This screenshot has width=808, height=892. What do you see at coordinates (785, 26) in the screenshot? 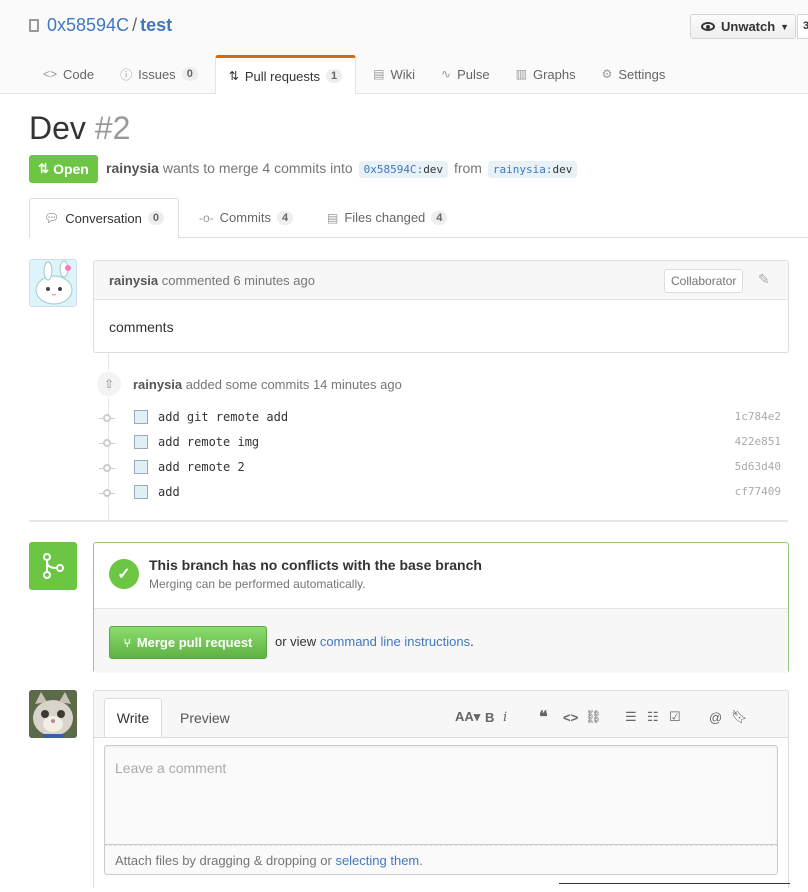
I see `caret-down-icon: ▼` at bounding box center [785, 26].